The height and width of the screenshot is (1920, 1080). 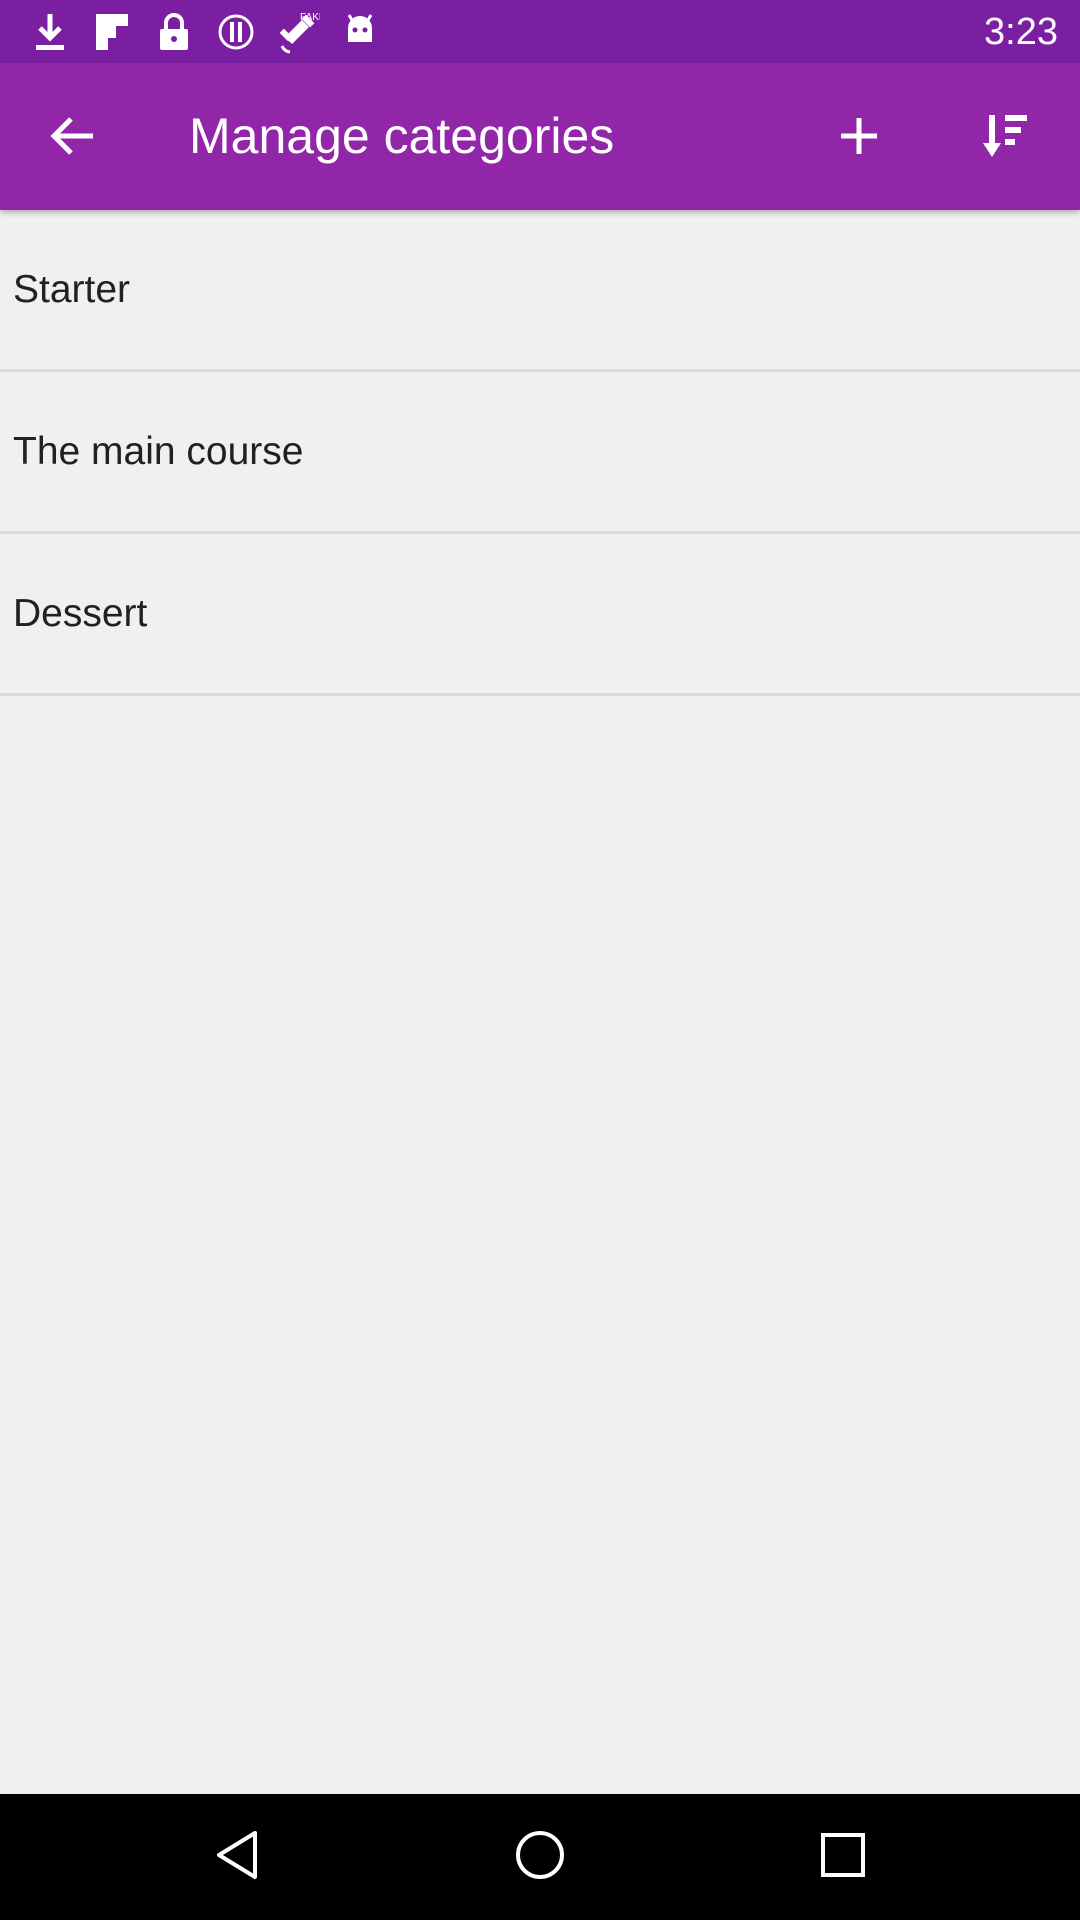 I want to click on navigation-bar, so click(x=540, y=1857).